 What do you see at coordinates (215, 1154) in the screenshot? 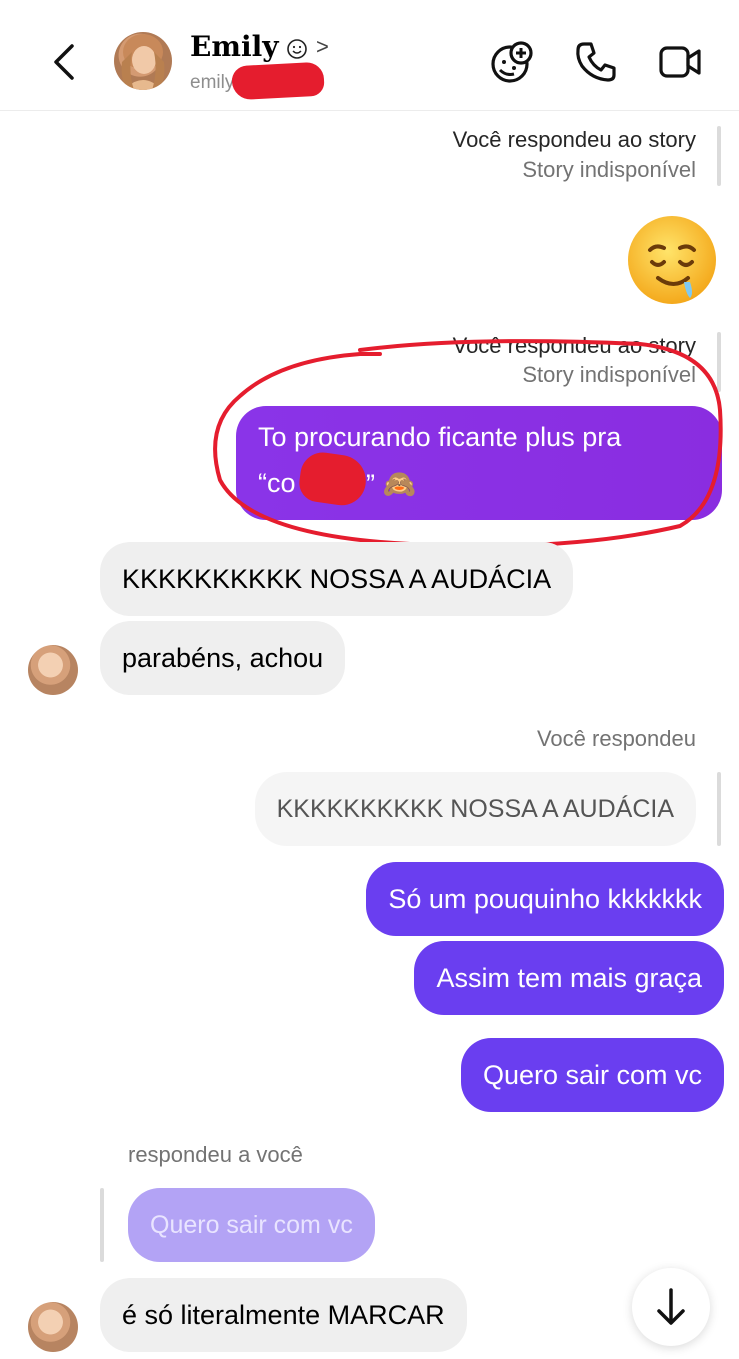
I see `reply-label: respondeu a você` at bounding box center [215, 1154].